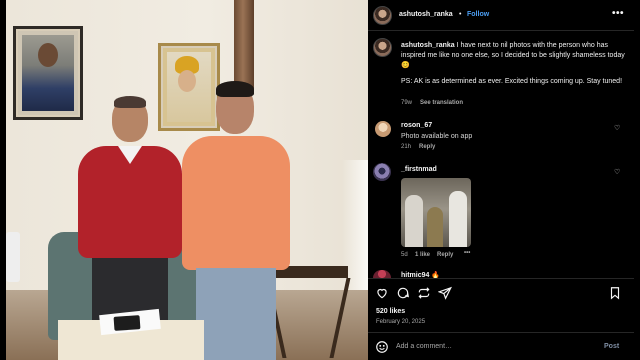  Describe the element at coordinates (501, 332) in the screenshot. I see `composer-divider` at that location.